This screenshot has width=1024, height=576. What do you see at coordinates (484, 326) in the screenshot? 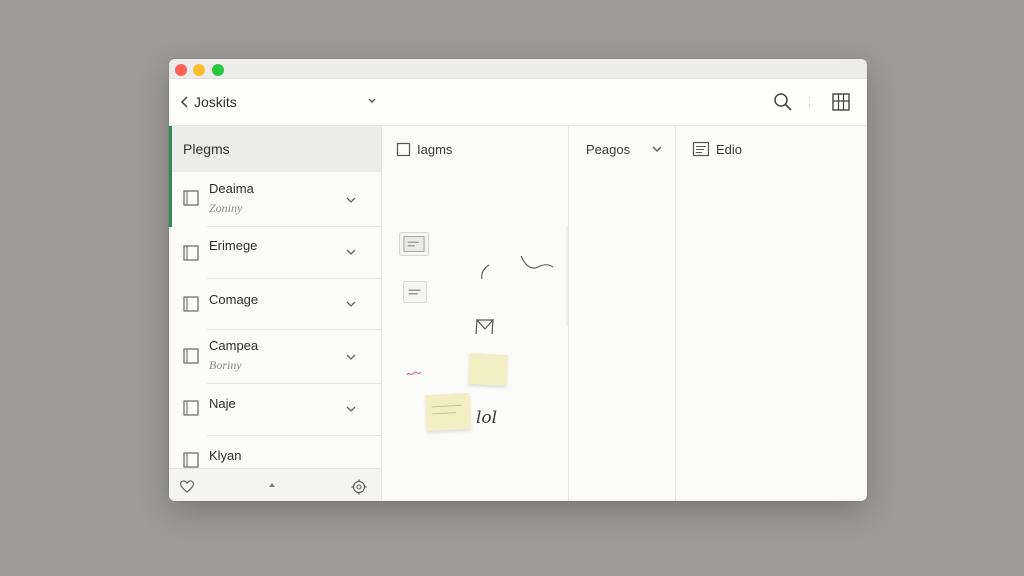
I see `sketch-shape` at bounding box center [484, 326].